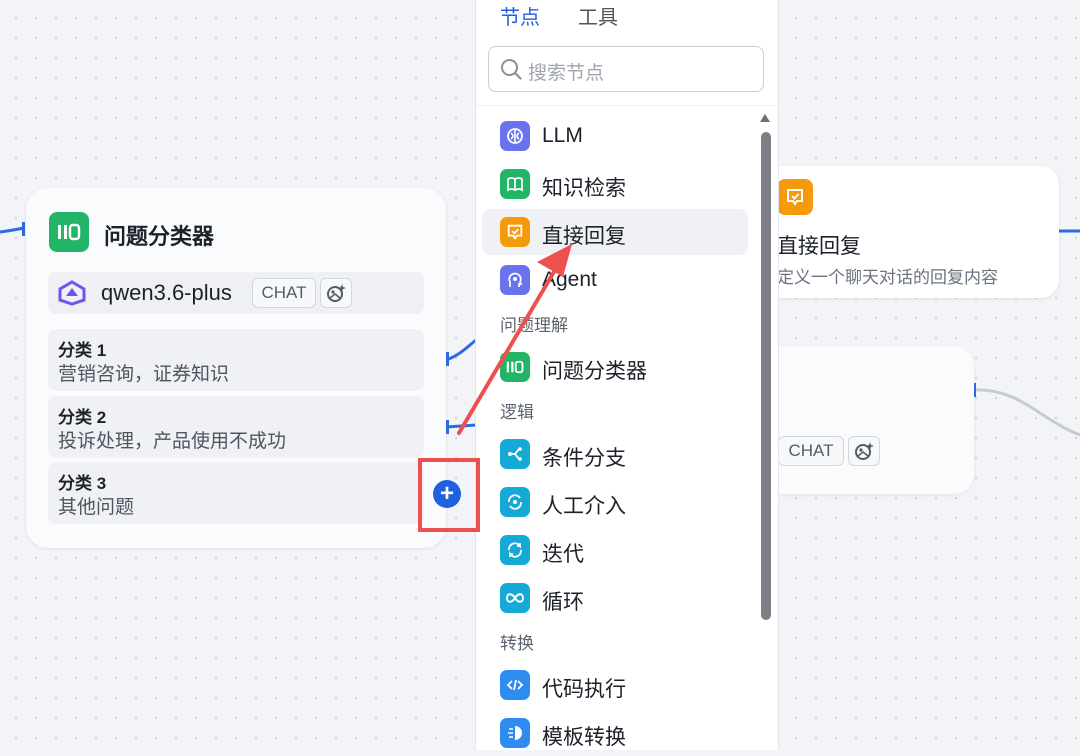 The image size is (1080, 756). I want to click on template-icon, so click(515, 733).